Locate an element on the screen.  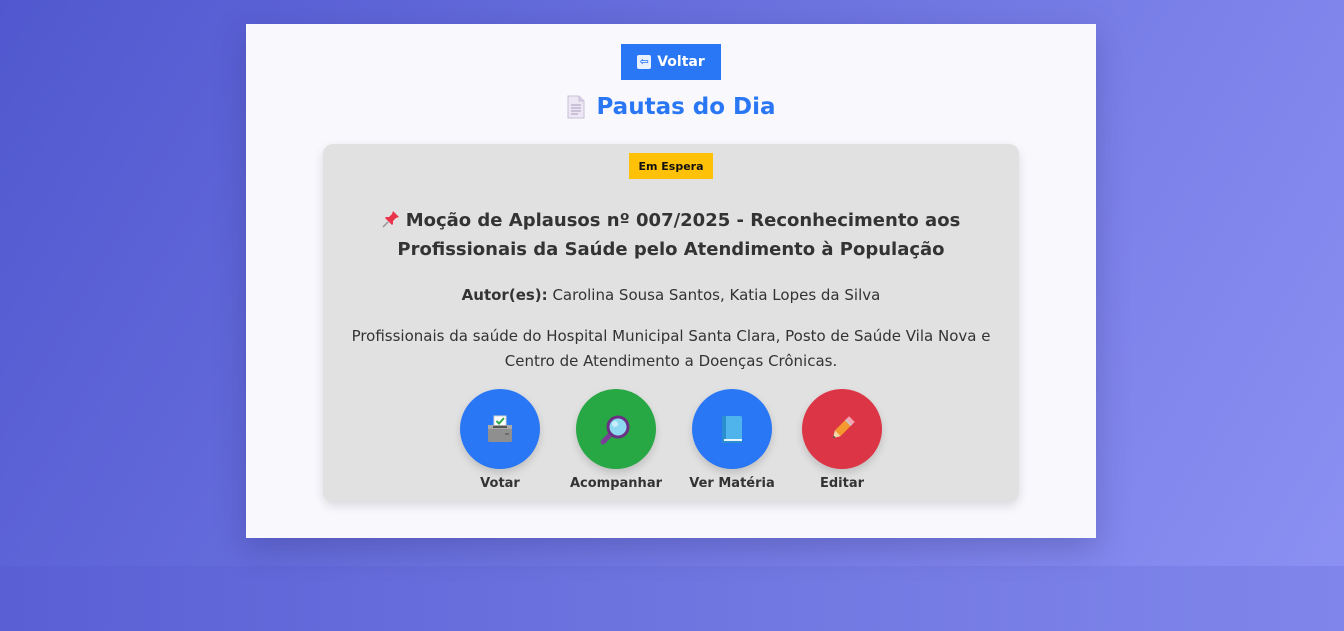
vote-action: Votar is located at coordinates (500, 440).